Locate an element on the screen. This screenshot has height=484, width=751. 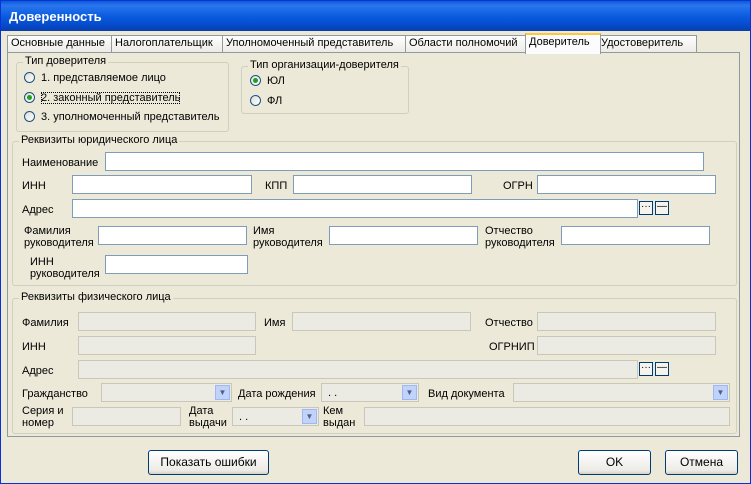
birth-date-picker: . . ▼ is located at coordinates (370, 392).